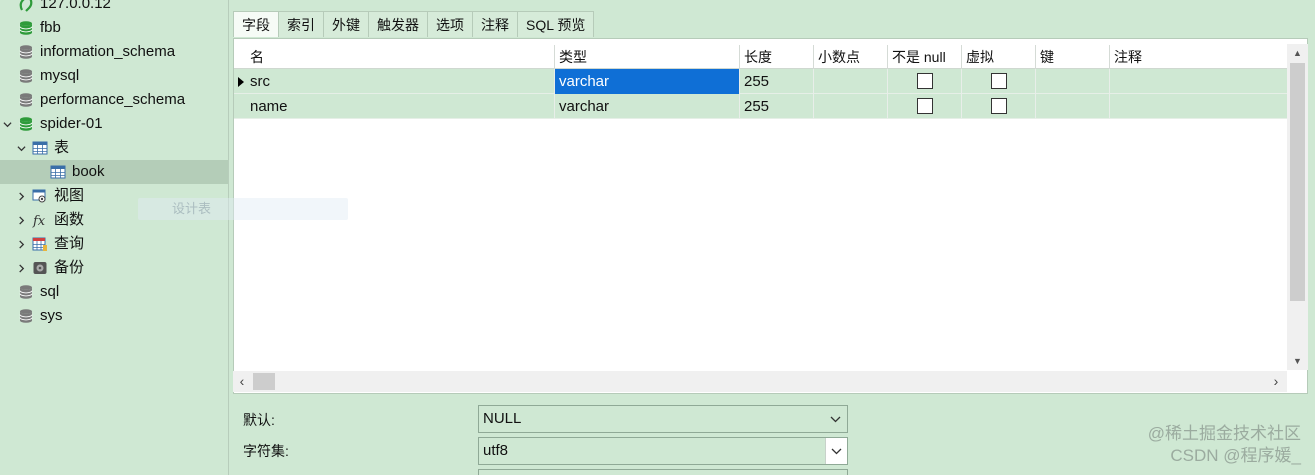  Describe the element at coordinates (450, 24) in the screenshot. I see `tab-4: 选项` at that location.